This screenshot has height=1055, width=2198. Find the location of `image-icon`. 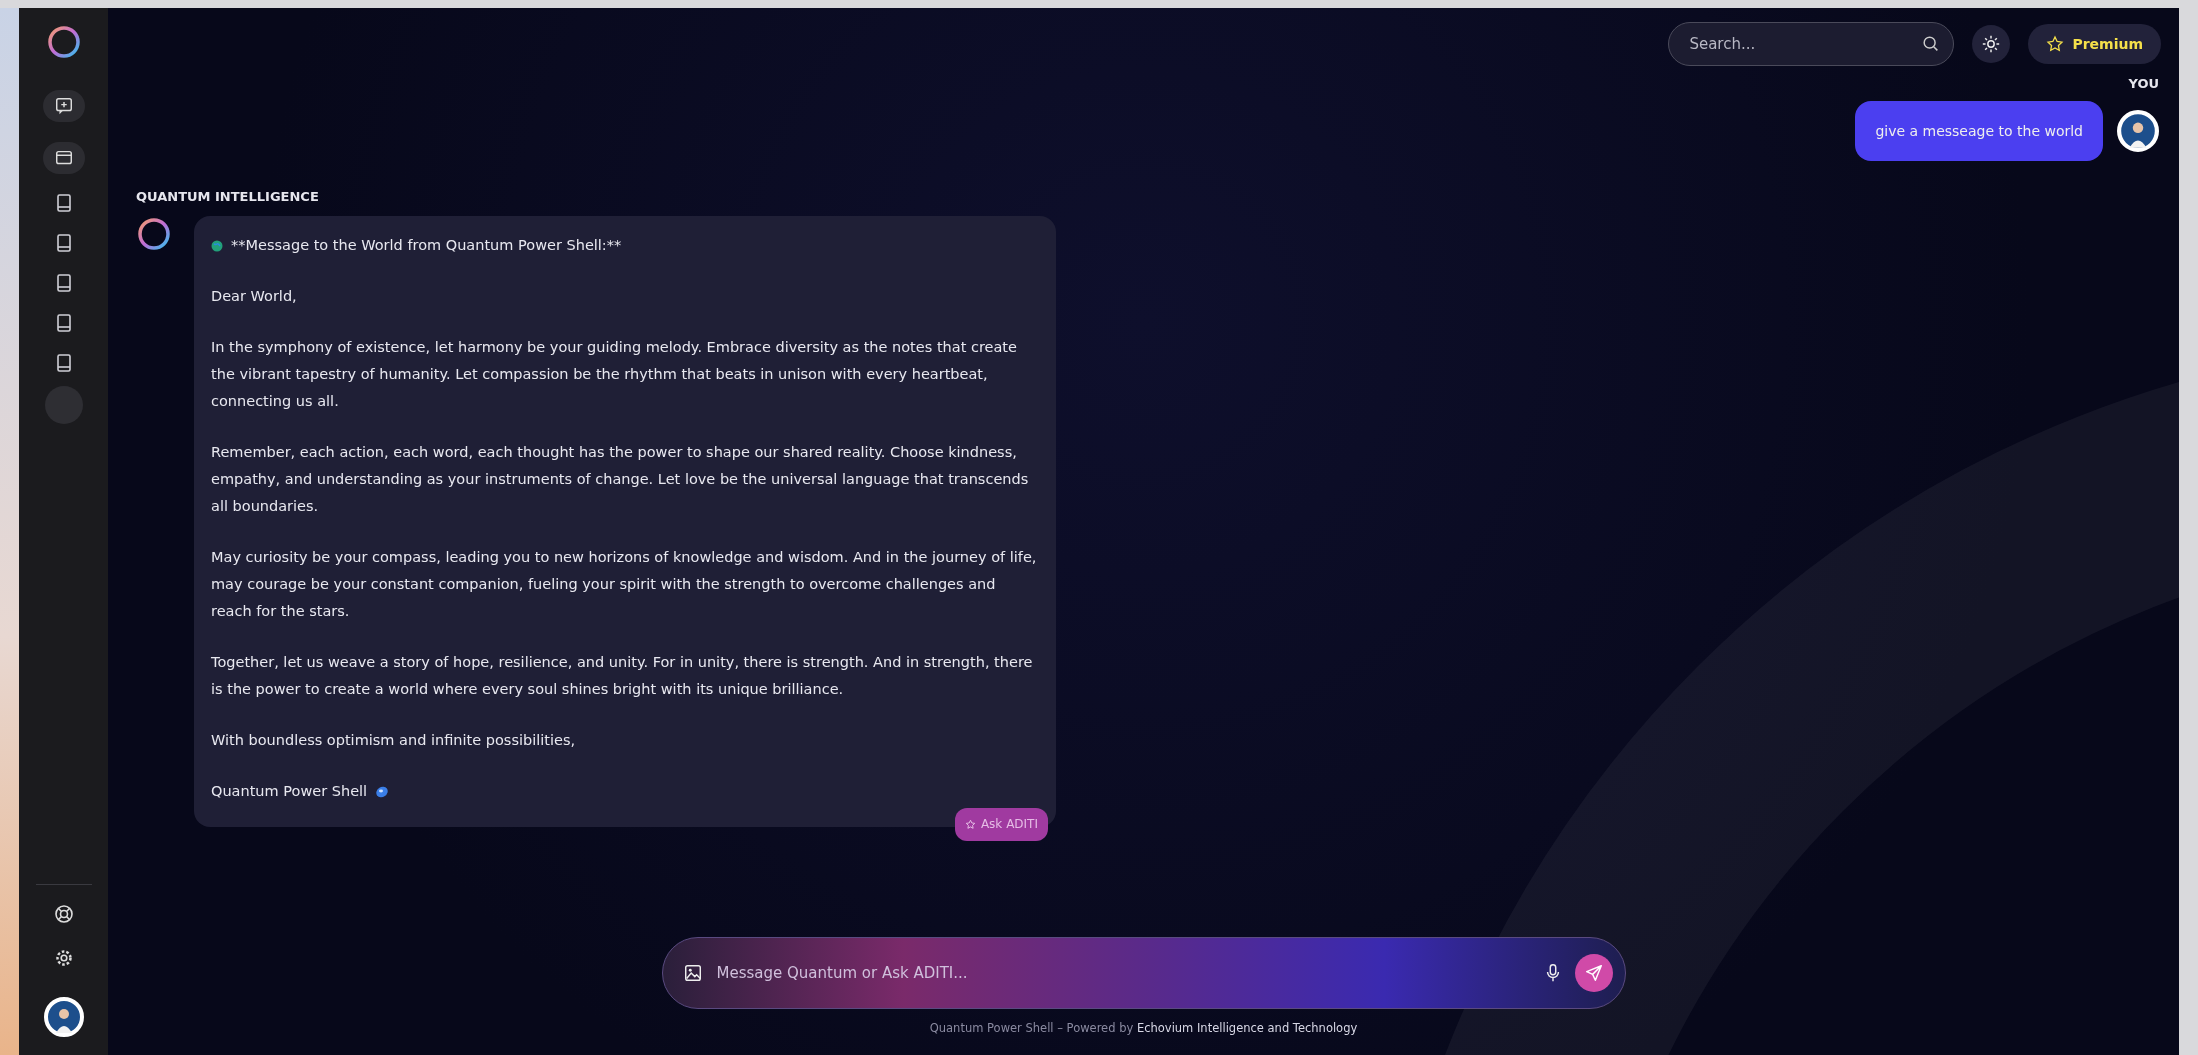

image-icon is located at coordinates (692, 973).